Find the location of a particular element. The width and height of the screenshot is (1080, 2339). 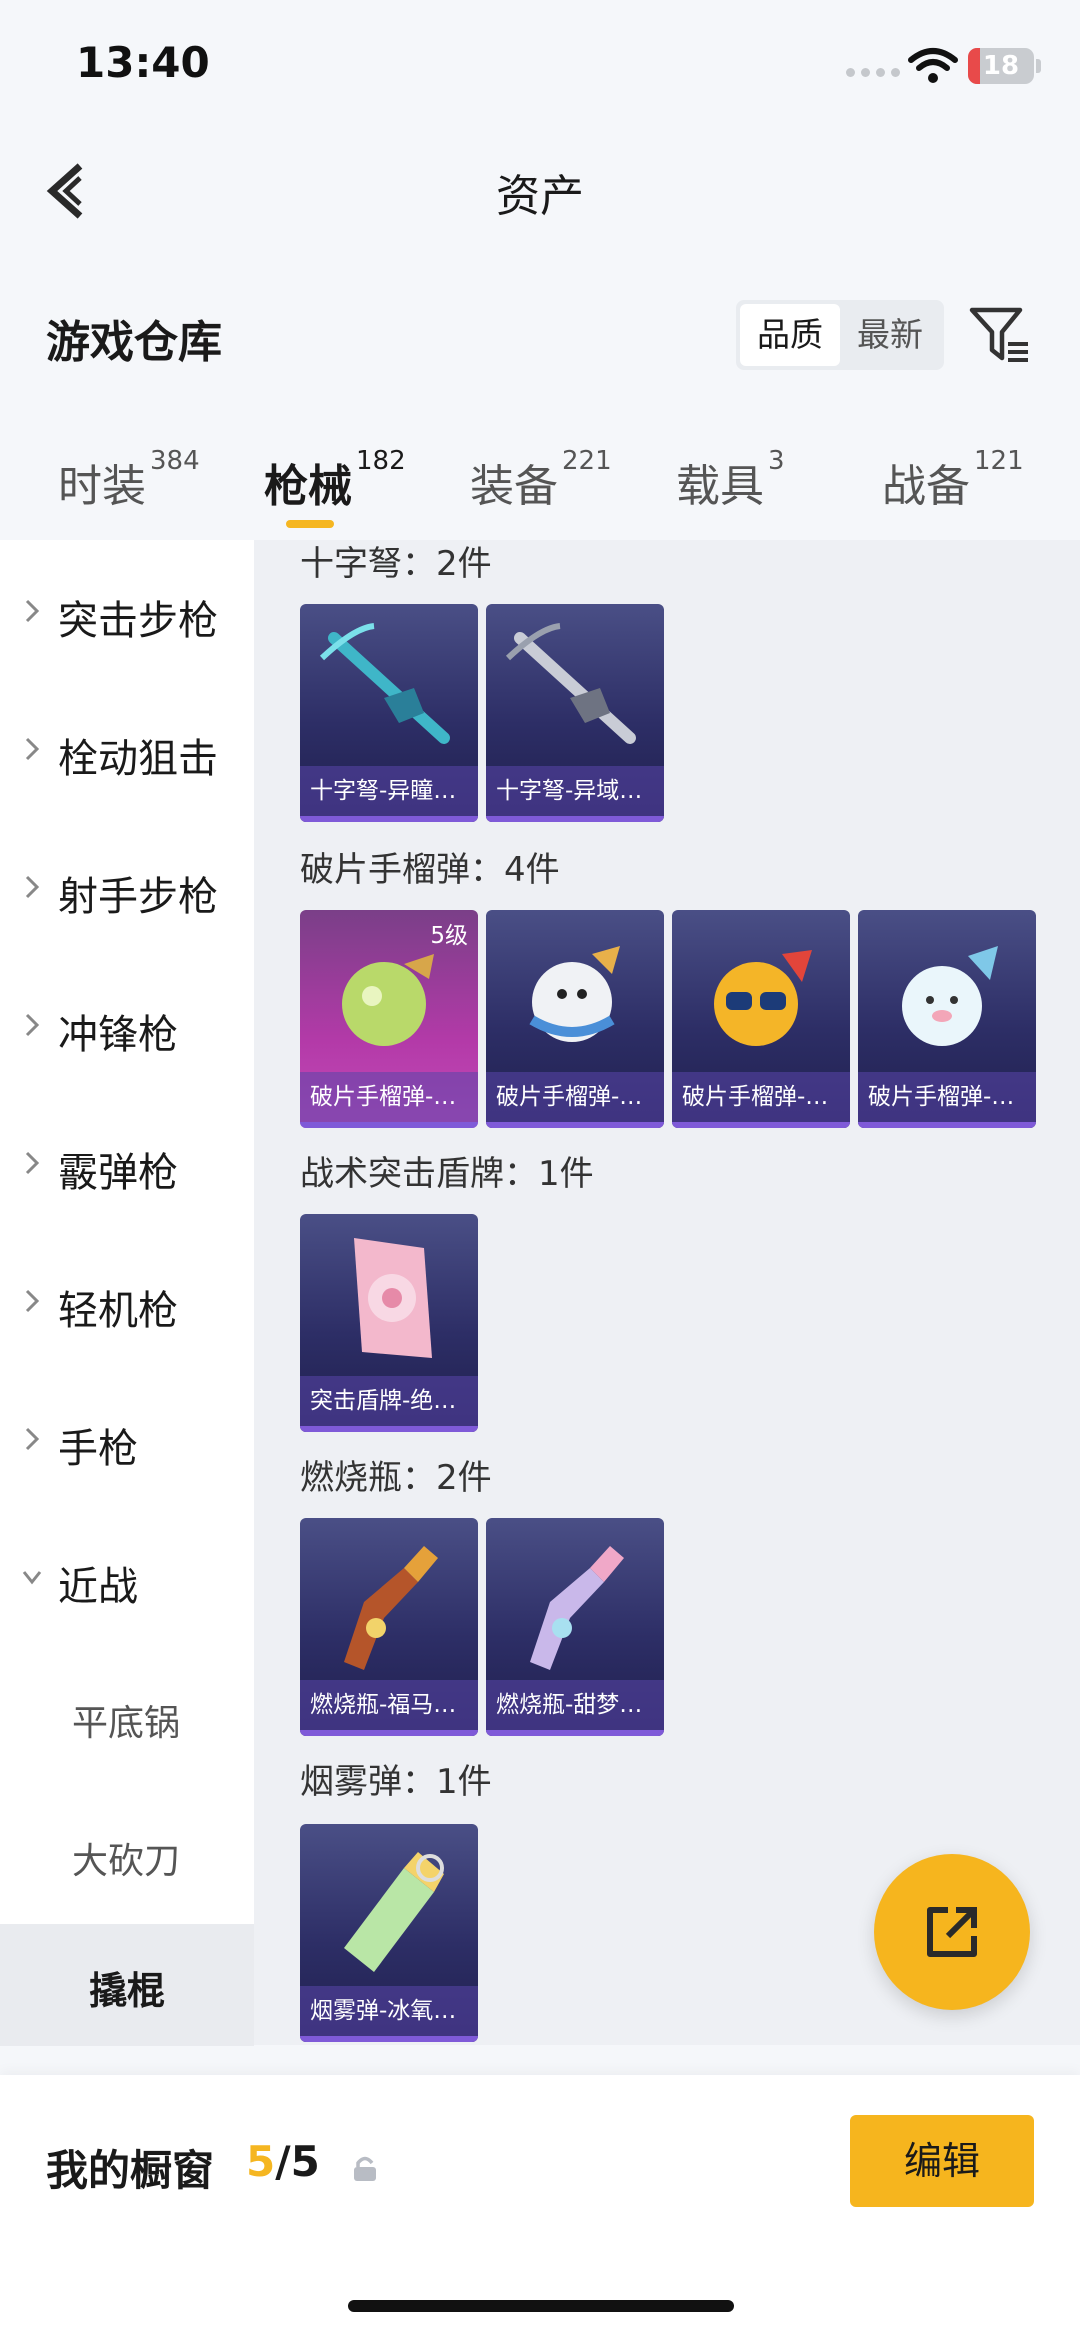

sidebar-item-label: 射手步枪 is located at coordinates (138, 897).